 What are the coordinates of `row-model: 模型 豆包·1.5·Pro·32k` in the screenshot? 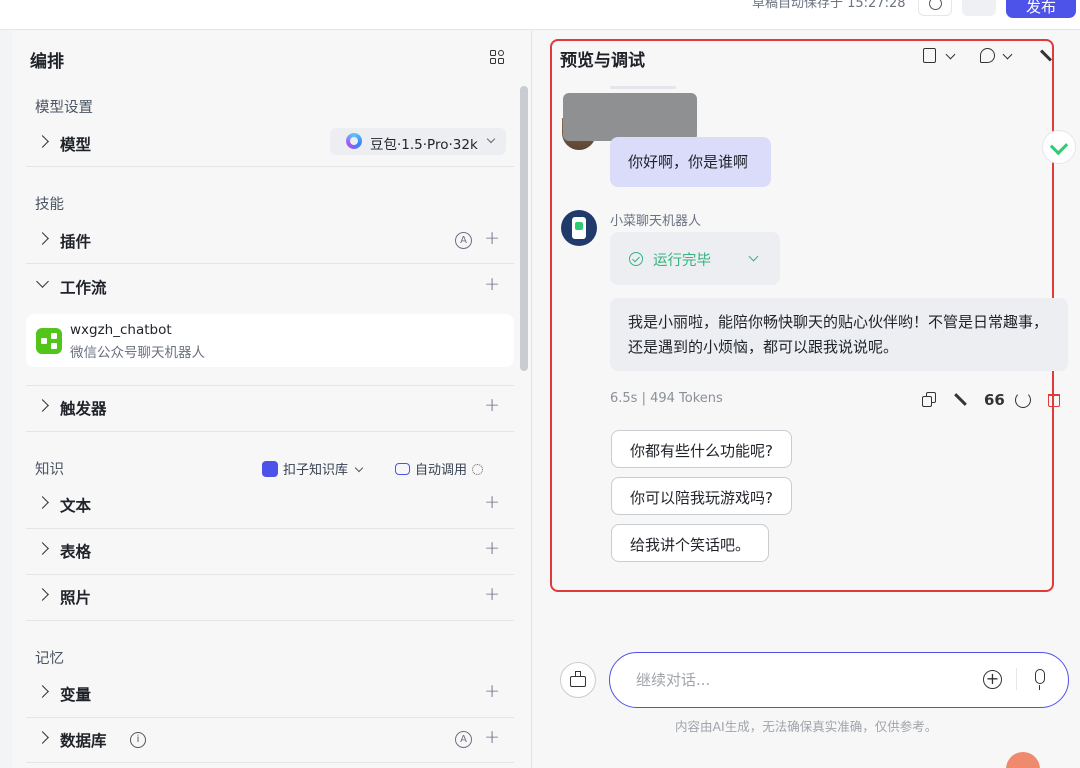 It's located at (270, 145).